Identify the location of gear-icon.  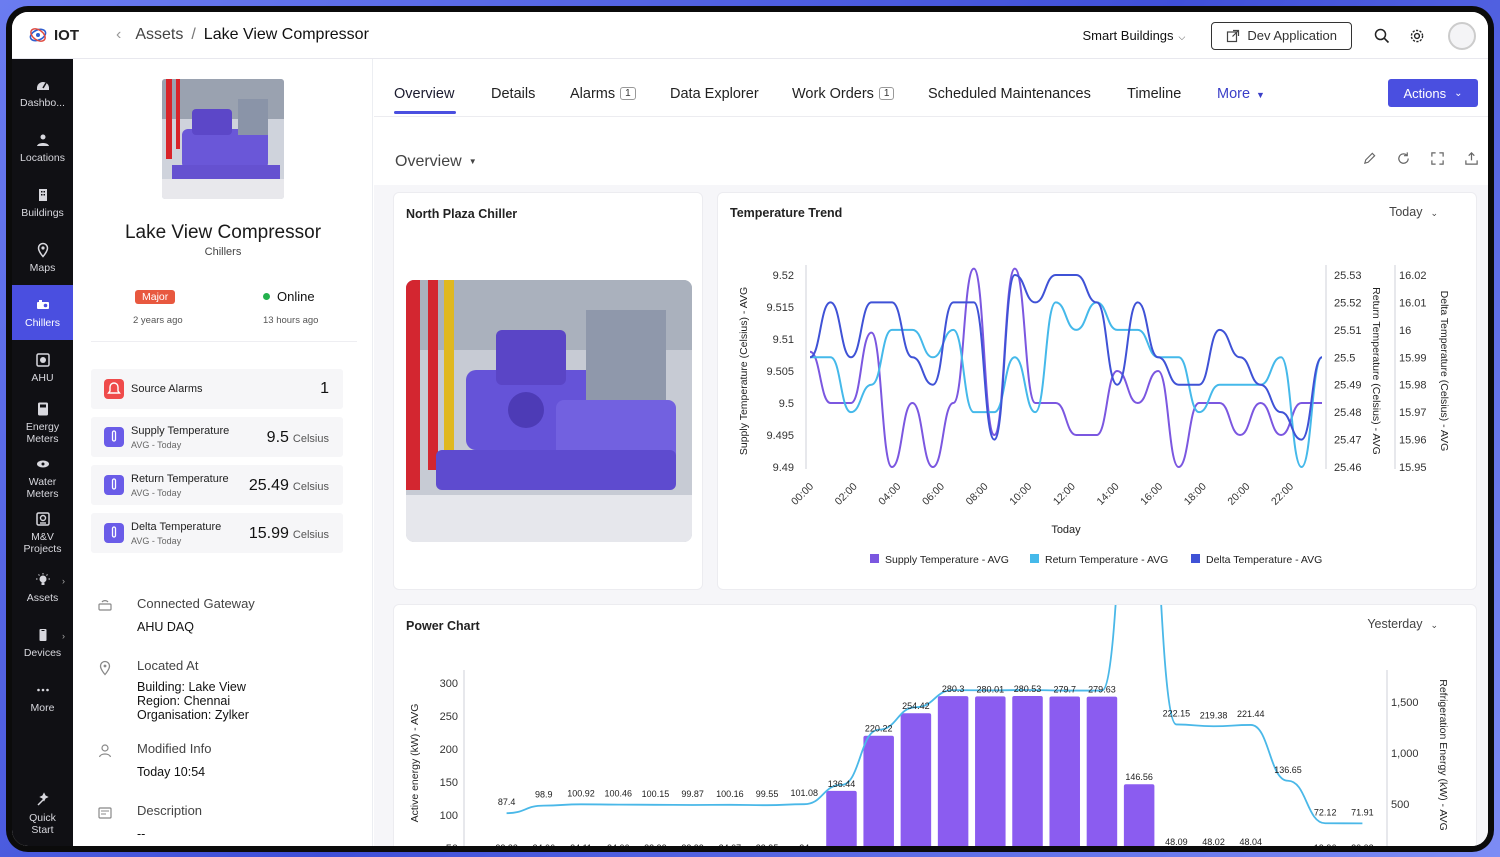
(1417, 36).